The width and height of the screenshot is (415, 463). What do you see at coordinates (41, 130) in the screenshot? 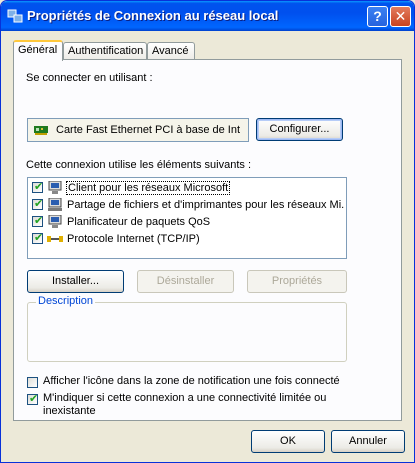
I see `network-adapter-icon` at bounding box center [41, 130].